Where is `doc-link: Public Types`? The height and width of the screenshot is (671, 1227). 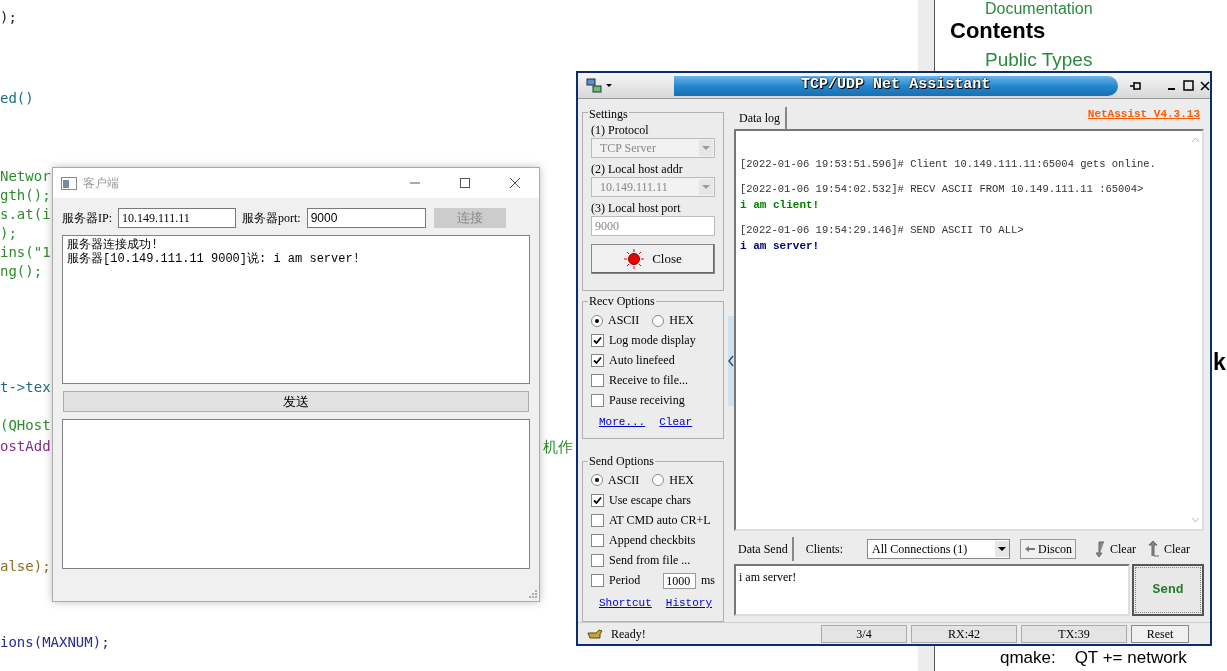
doc-link: Public Types is located at coordinates (1039, 59).